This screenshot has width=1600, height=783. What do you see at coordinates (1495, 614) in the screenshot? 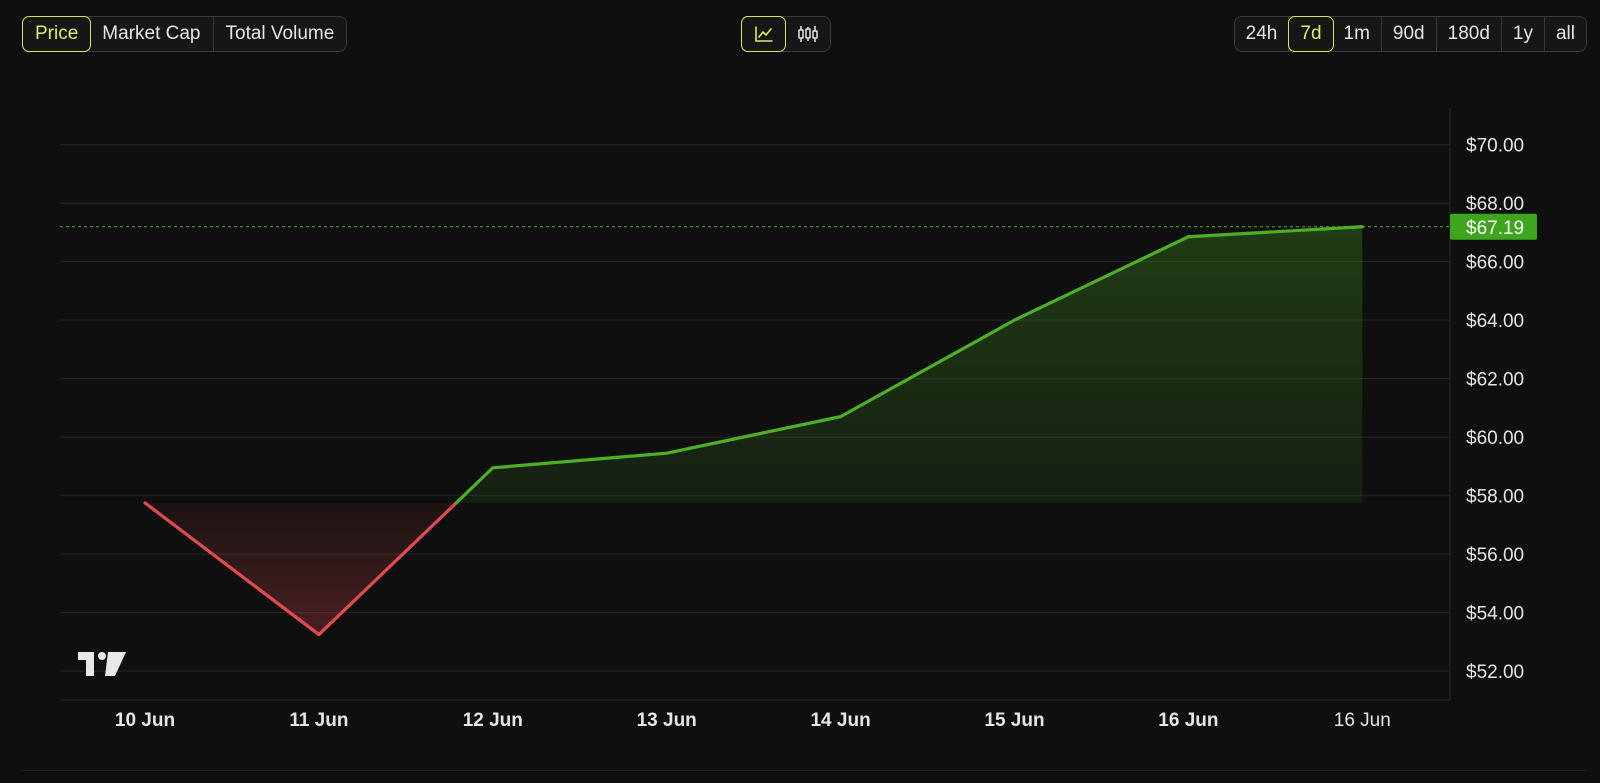
I see `y-tick-label: $54.00` at bounding box center [1495, 614].